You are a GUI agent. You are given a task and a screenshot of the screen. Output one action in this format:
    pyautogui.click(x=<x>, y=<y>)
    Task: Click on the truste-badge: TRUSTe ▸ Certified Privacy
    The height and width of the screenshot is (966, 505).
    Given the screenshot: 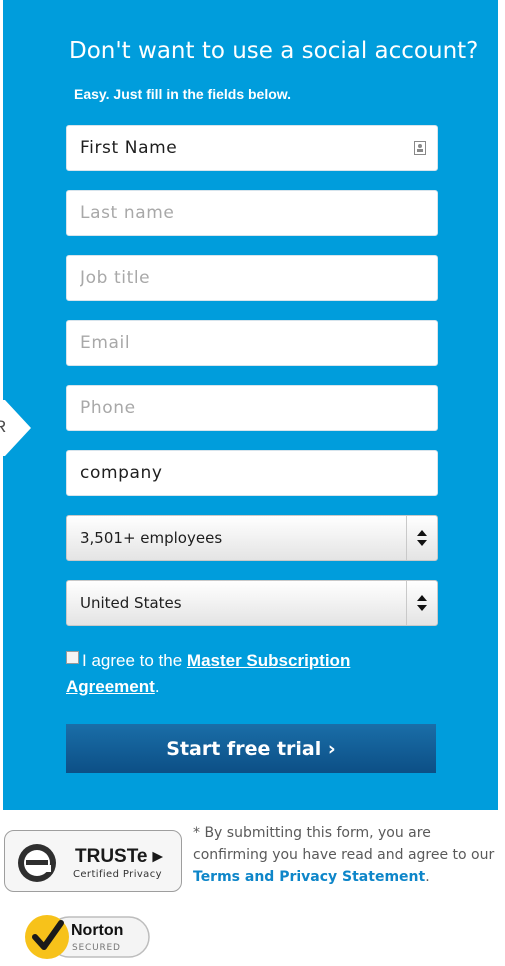 What is the action you would take?
    pyautogui.click(x=93, y=861)
    